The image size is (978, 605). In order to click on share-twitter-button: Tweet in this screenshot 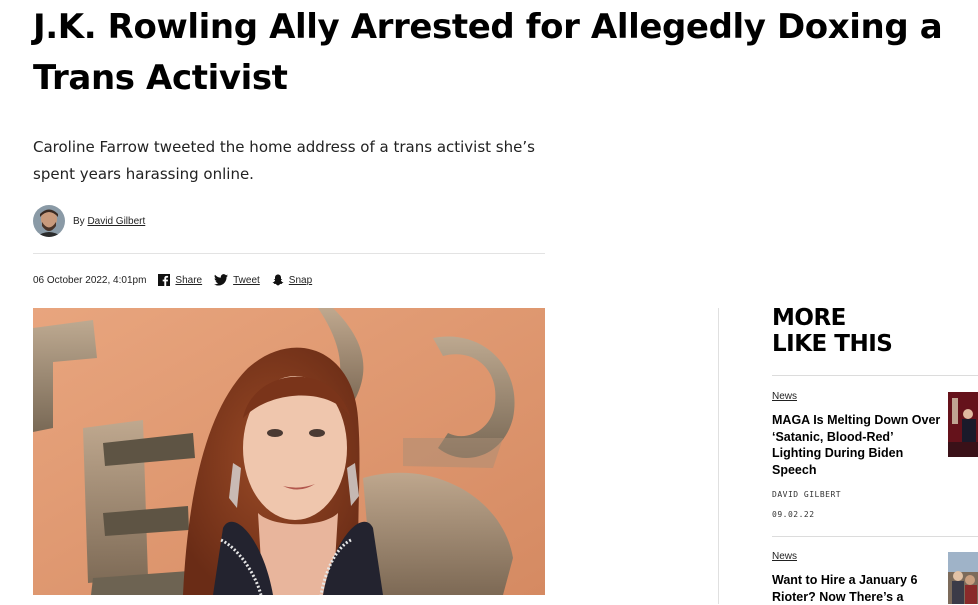, I will do `click(237, 280)`.